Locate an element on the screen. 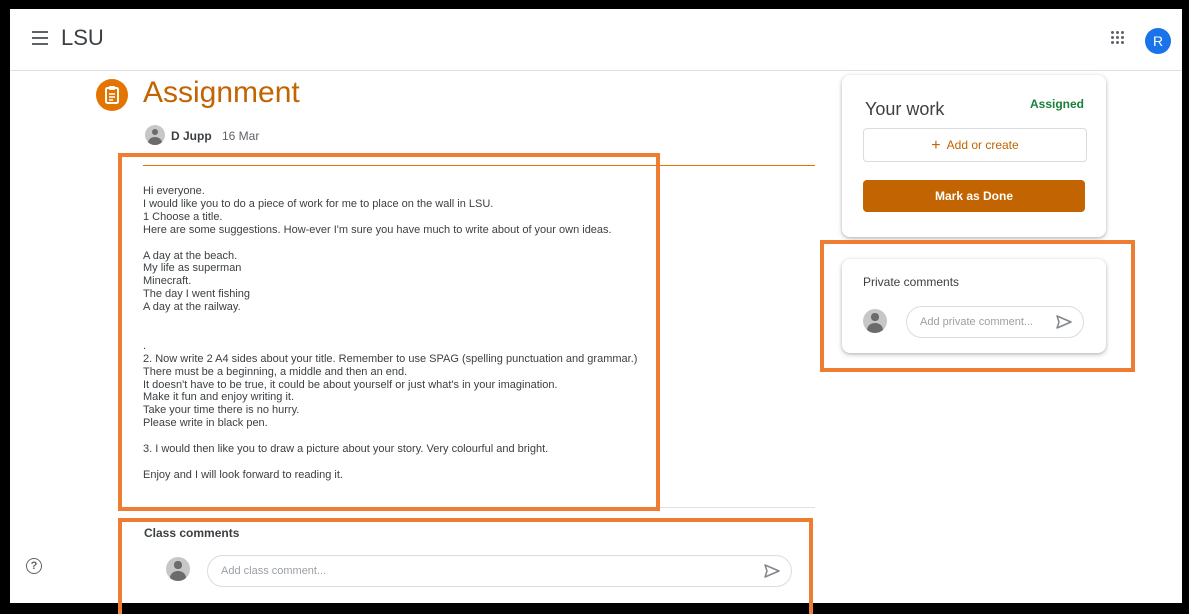 The width and height of the screenshot is (1189, 614). hamburger-menu-icon is located at coordinates (40, 38).